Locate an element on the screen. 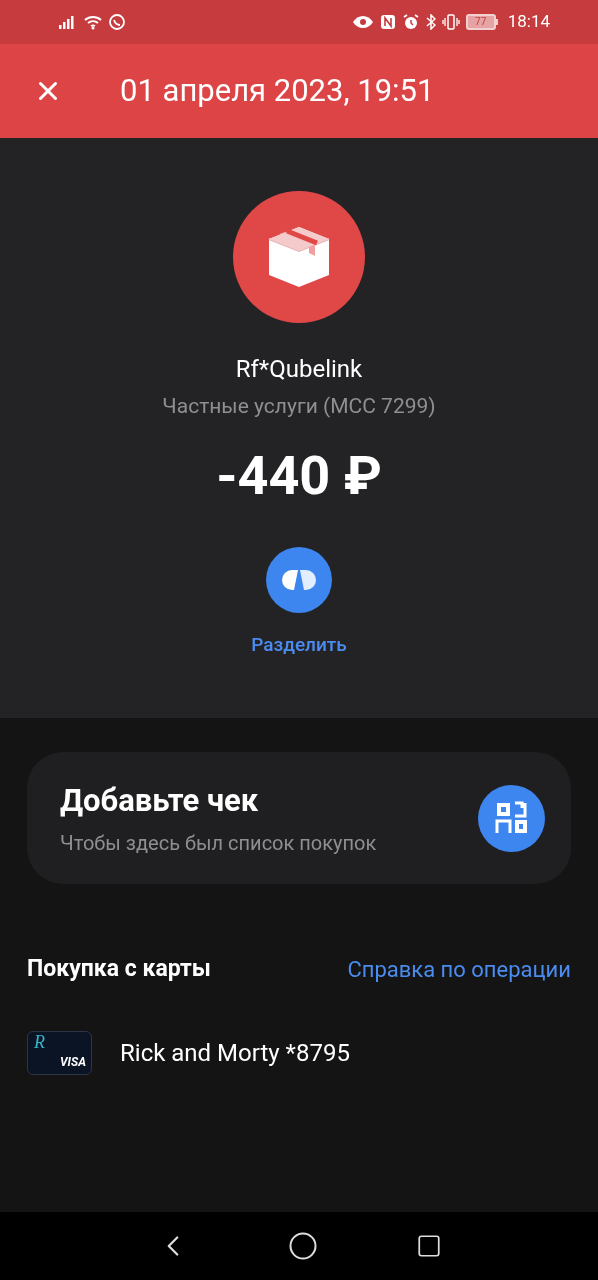 The width and height of the screenshot is (598, 1280). status-time: 18:14 is located at coordinates (528, 22).